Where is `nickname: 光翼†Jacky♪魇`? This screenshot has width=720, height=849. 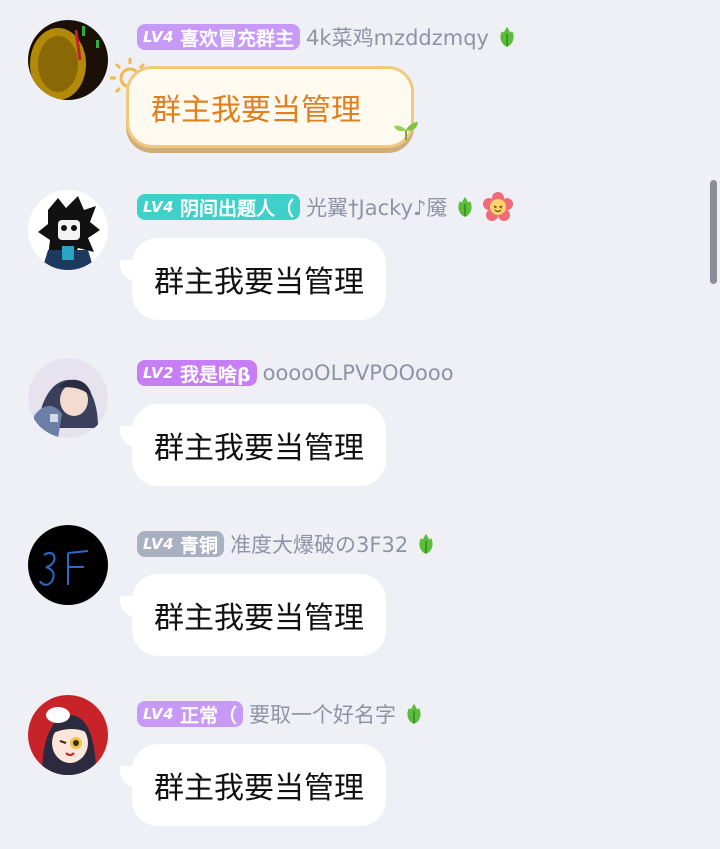 nickname: 光翼†Jacky♪魇 is located at coordinates (376, 207).